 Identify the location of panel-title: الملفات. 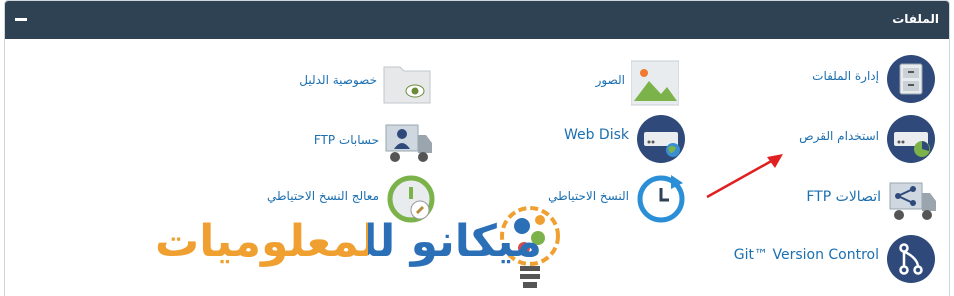
(915, 19).